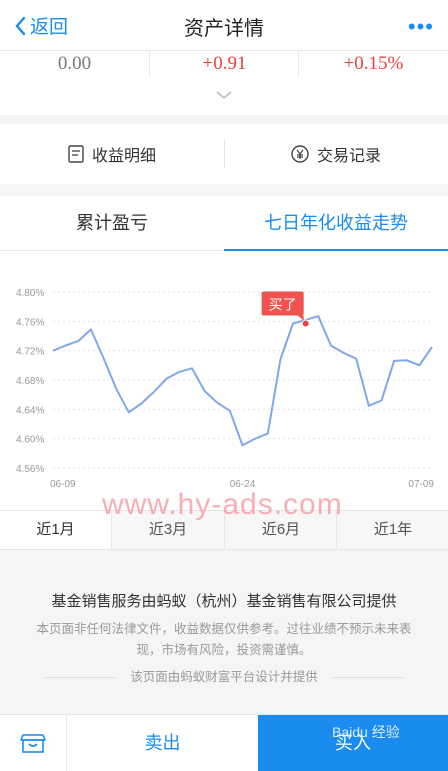 This screenshot has height=771, width=448. Describe the element at coordinates (30, 381) in the screenshot. I see `y-tick-label: 4.68%` at that location.